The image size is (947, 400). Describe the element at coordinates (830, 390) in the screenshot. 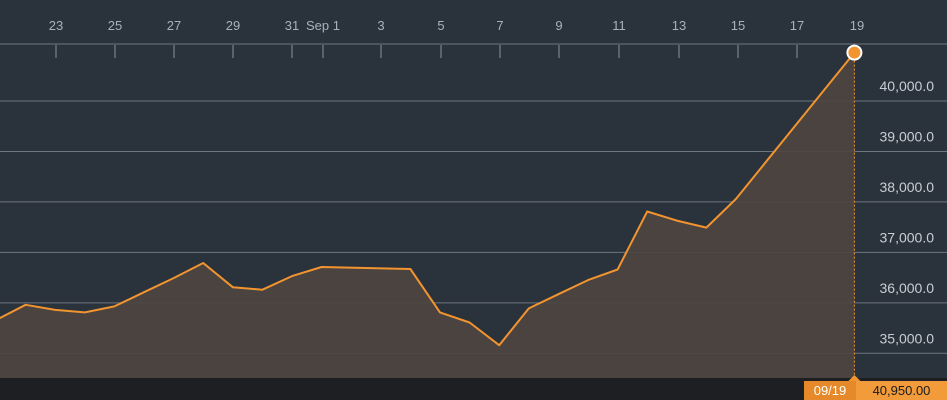

I see `last-date-badge: 09/19` at that location.